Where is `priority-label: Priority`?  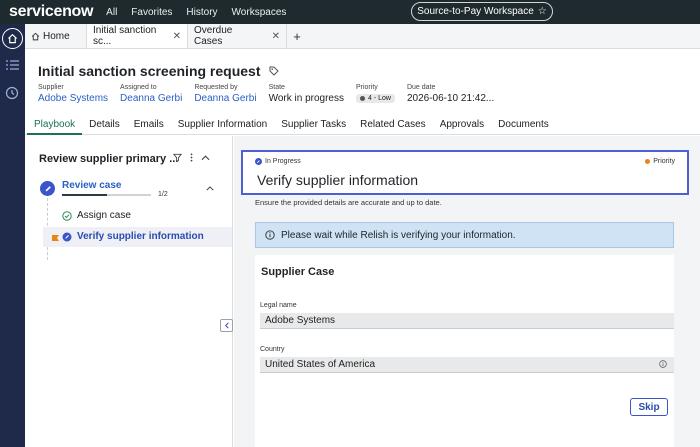
priority-label: Priority is located at coordinates (664, 161).